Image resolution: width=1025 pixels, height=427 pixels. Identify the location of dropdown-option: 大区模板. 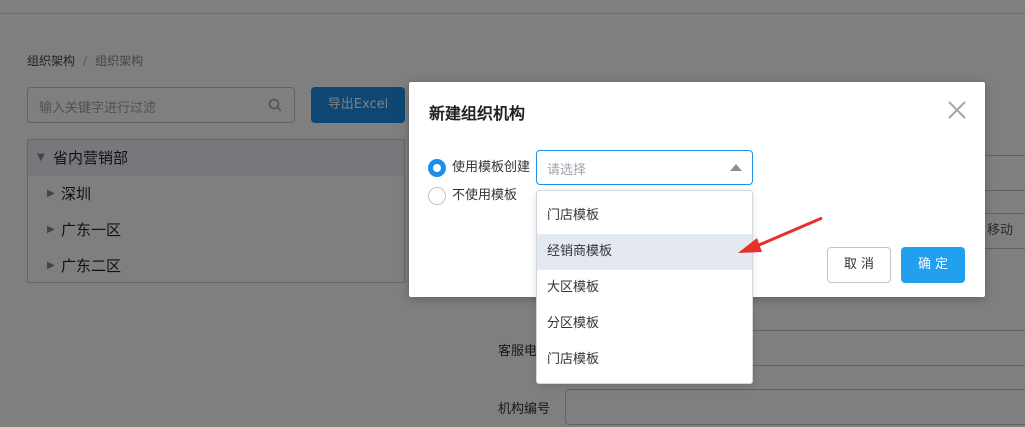
(644, 288).